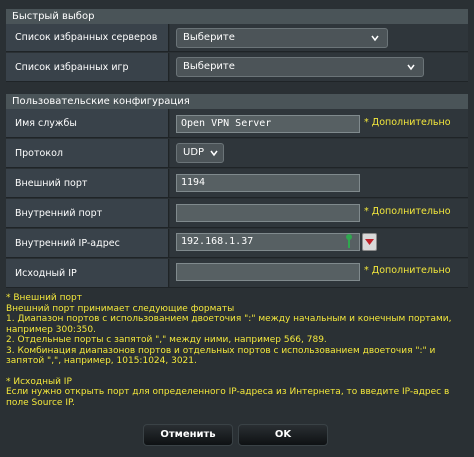  Describe the element at coordinates (87, 67) in the screenshot. I see `favorite-games-label: Список избранных игр` at that location.